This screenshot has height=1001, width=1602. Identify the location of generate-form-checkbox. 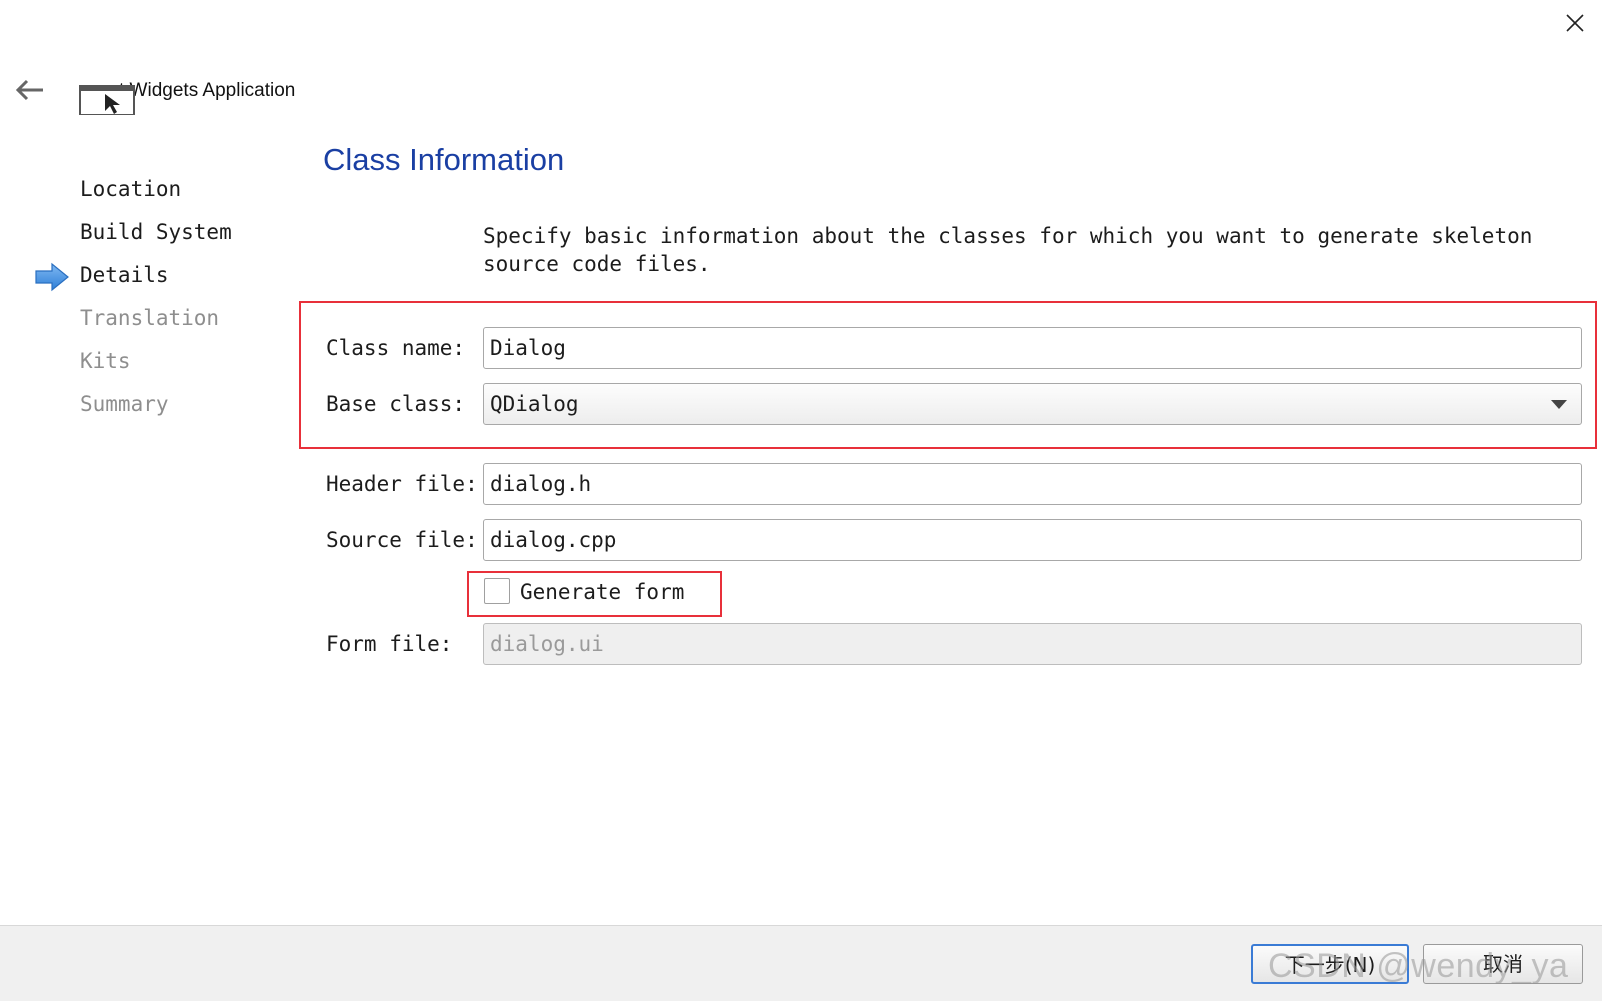
(497, 591).